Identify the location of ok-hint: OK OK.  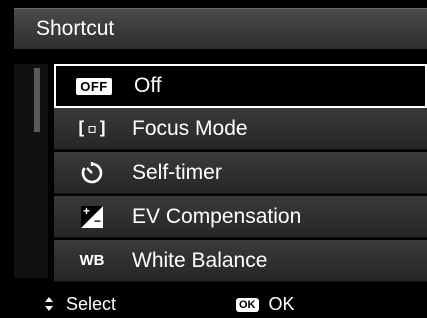
(265, 304).